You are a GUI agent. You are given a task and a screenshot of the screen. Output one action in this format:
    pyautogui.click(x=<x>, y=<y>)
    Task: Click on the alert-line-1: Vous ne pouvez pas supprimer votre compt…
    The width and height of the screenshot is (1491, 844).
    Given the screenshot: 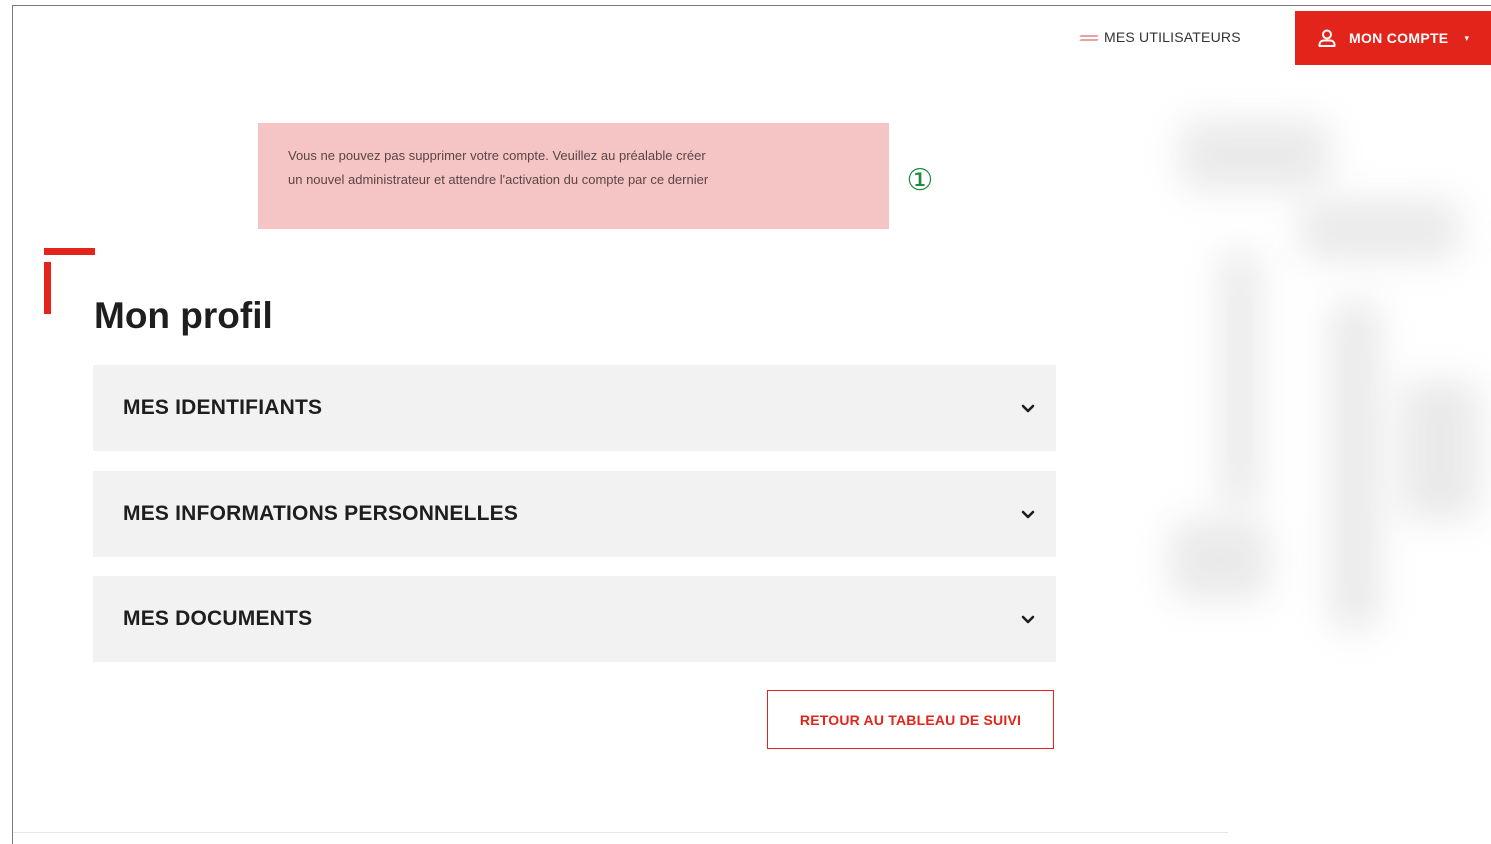 What is the action you would take?
    pyautogui.click(x=497, y=155)
    